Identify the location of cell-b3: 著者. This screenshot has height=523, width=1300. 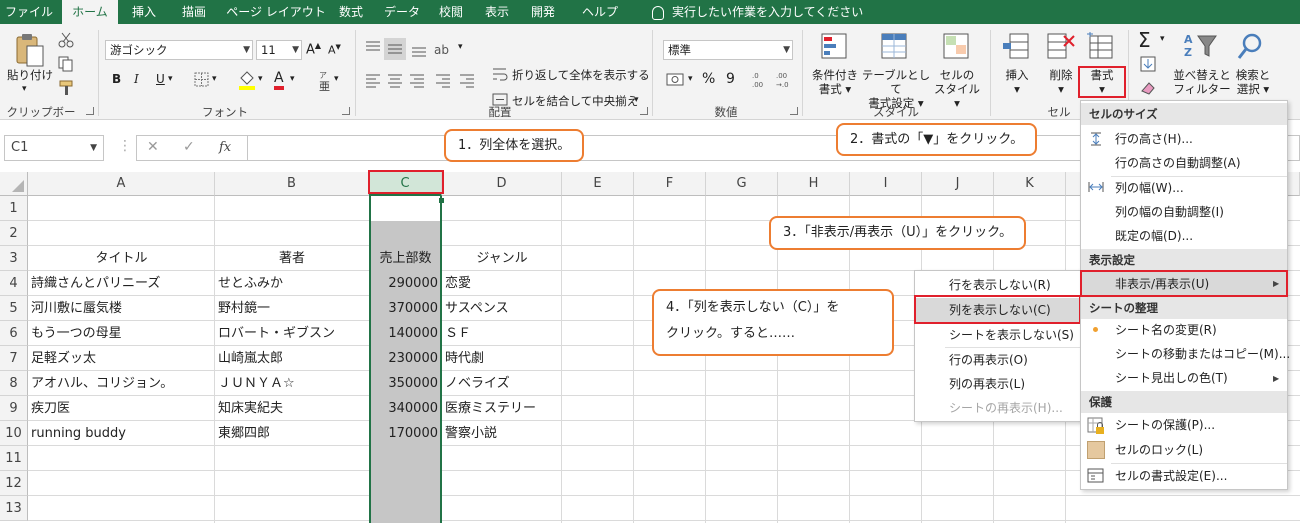
(292, 258).